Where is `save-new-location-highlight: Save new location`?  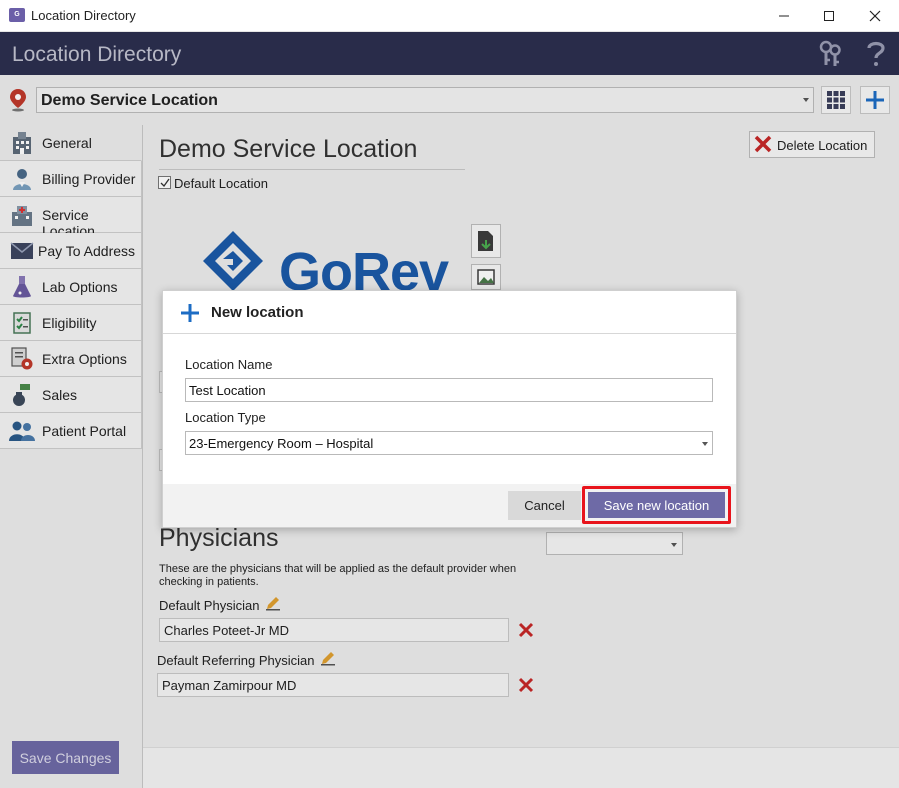
save-new-location-highlight: Save new location is located at coordinates (656, 505).